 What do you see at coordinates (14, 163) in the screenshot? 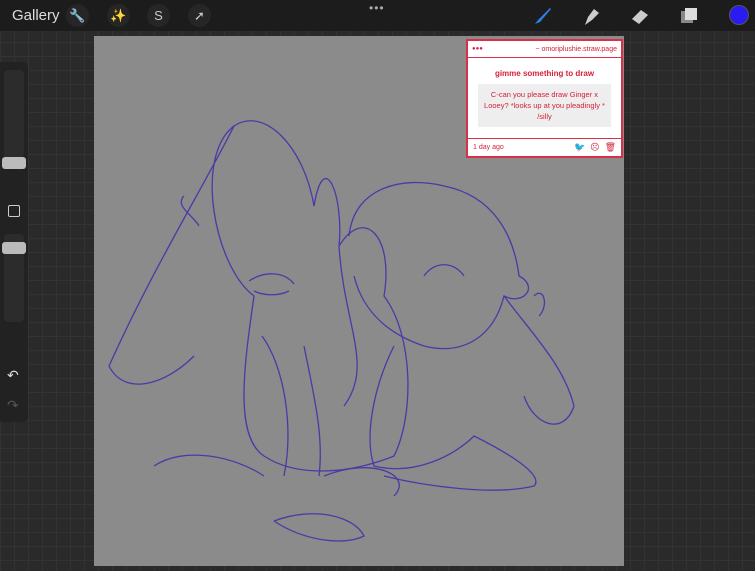
I see `brush-size-handle` at bounding box center [14, 163].